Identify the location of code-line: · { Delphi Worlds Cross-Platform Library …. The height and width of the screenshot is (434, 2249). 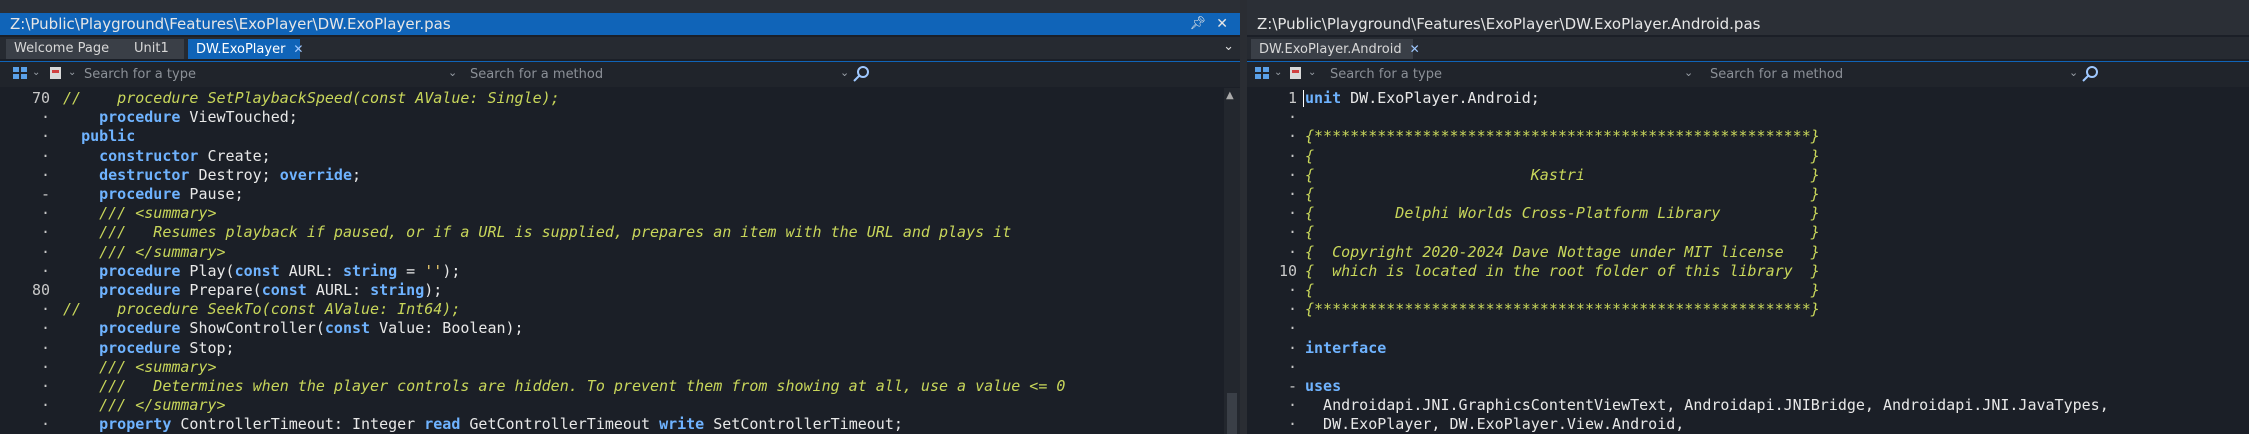
(1748, 213).